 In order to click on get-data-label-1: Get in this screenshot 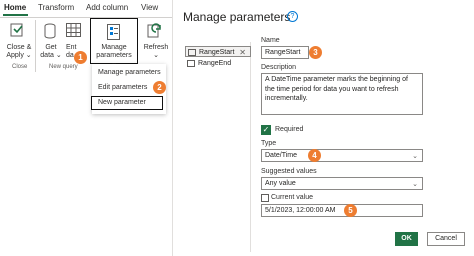, I will do `click(51, 47)`.